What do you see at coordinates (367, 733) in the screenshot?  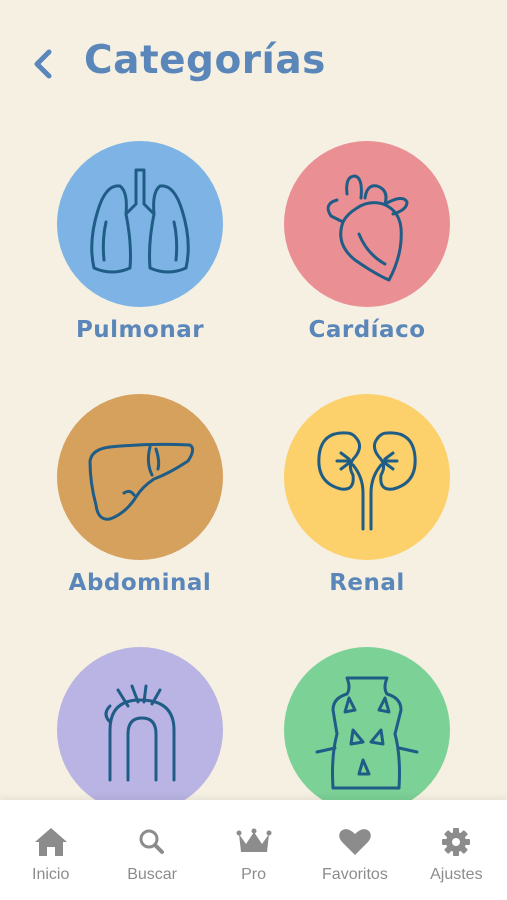 I see `torso-icon` at bounding box center [367, 733].